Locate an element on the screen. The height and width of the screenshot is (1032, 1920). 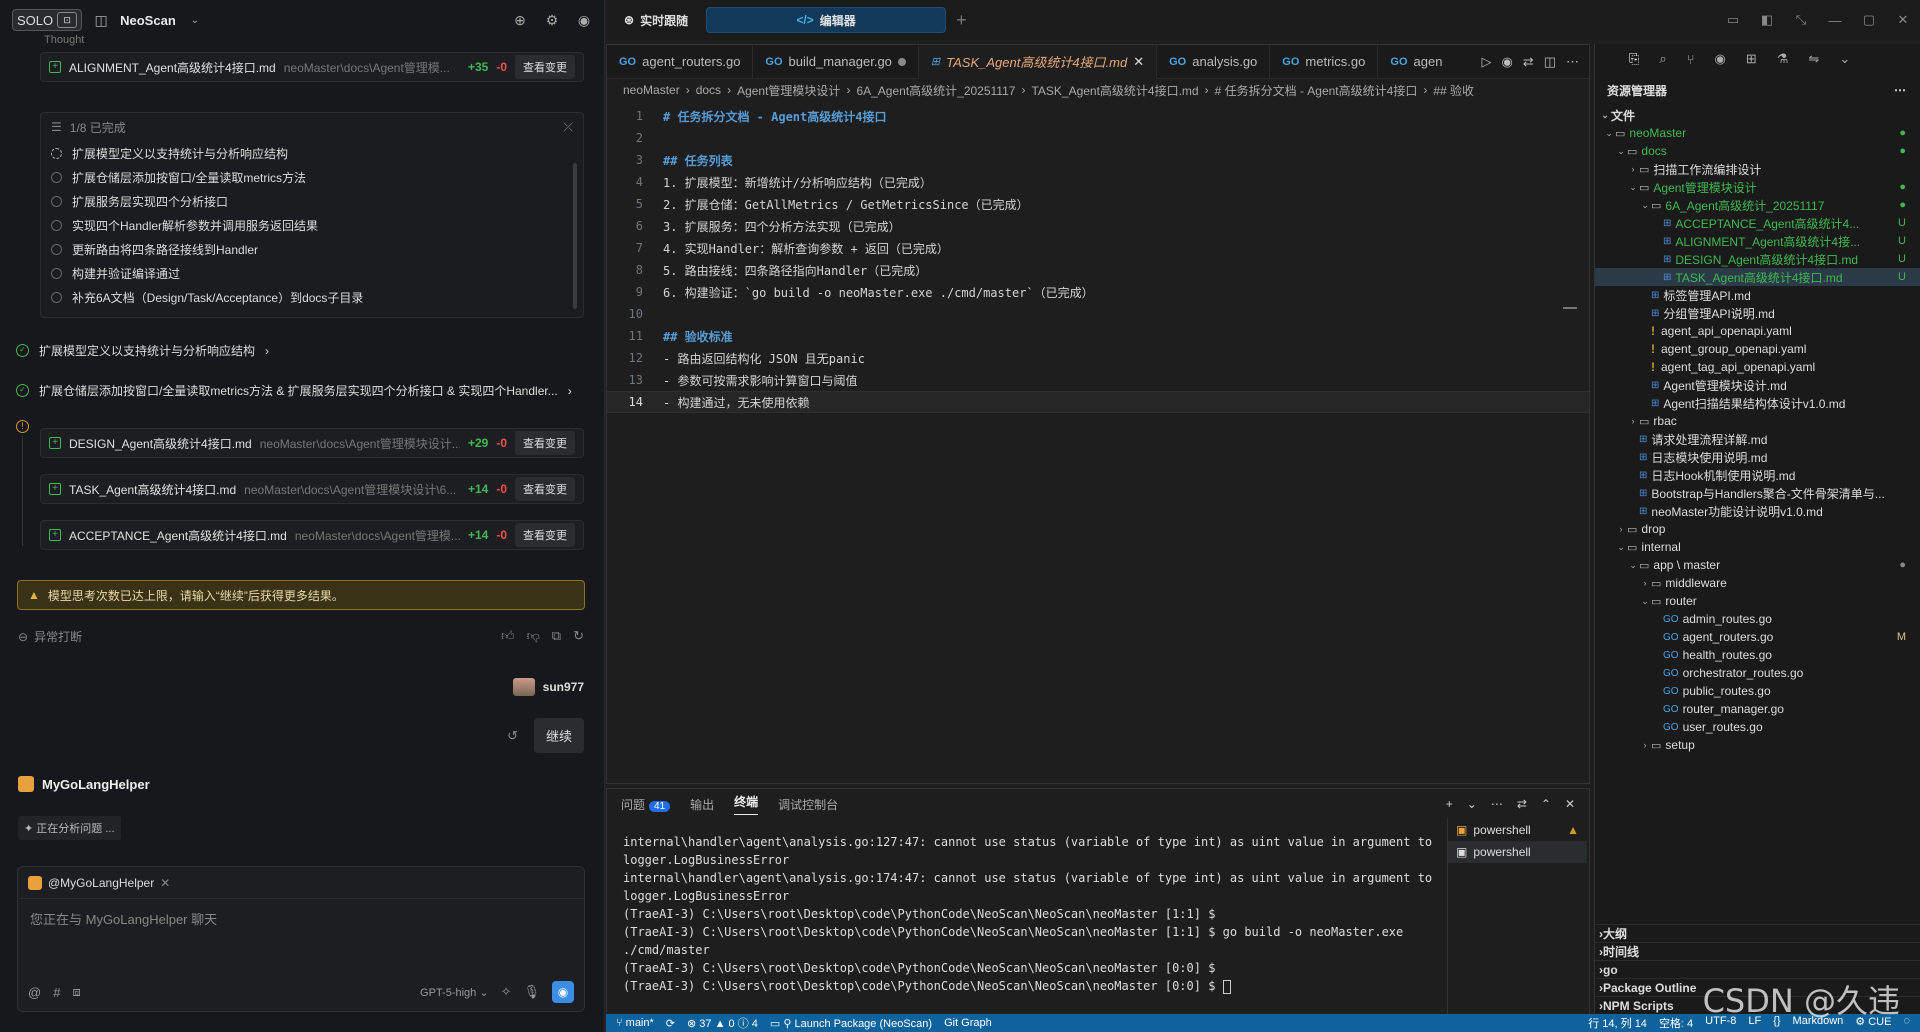
project-name: NeoScan is located at coordinates (148, 20).